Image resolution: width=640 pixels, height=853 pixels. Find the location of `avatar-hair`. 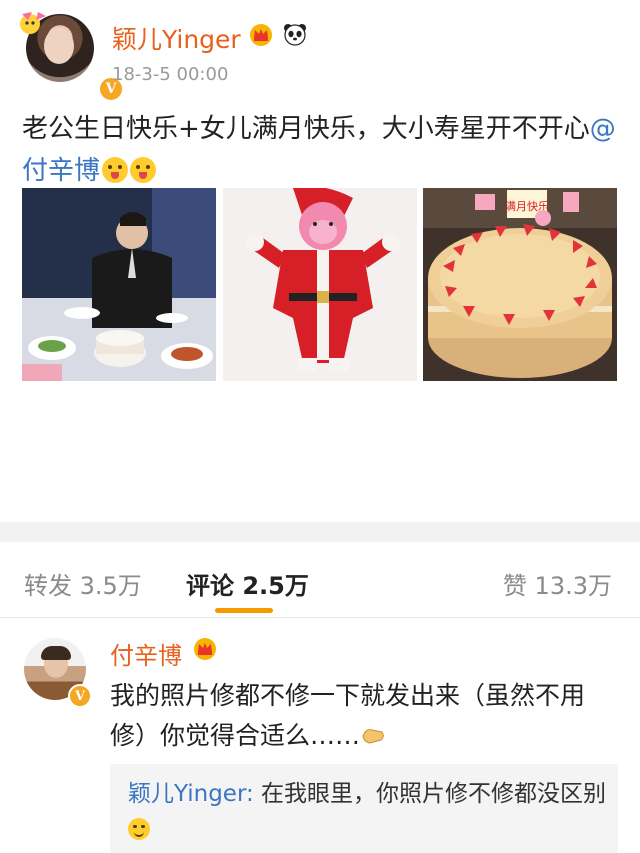

avatar-hair is located at coordinates (56, 653).